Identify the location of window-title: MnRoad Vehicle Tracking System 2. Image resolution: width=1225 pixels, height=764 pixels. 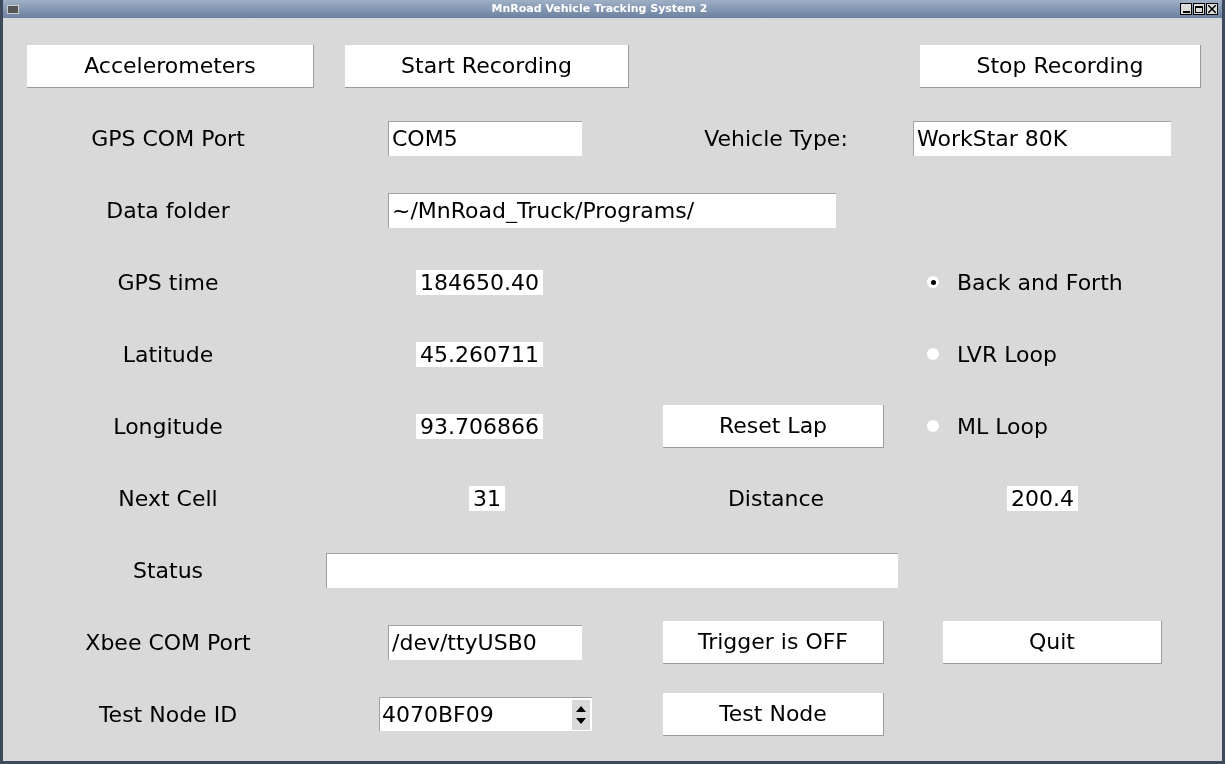
(599, 8).